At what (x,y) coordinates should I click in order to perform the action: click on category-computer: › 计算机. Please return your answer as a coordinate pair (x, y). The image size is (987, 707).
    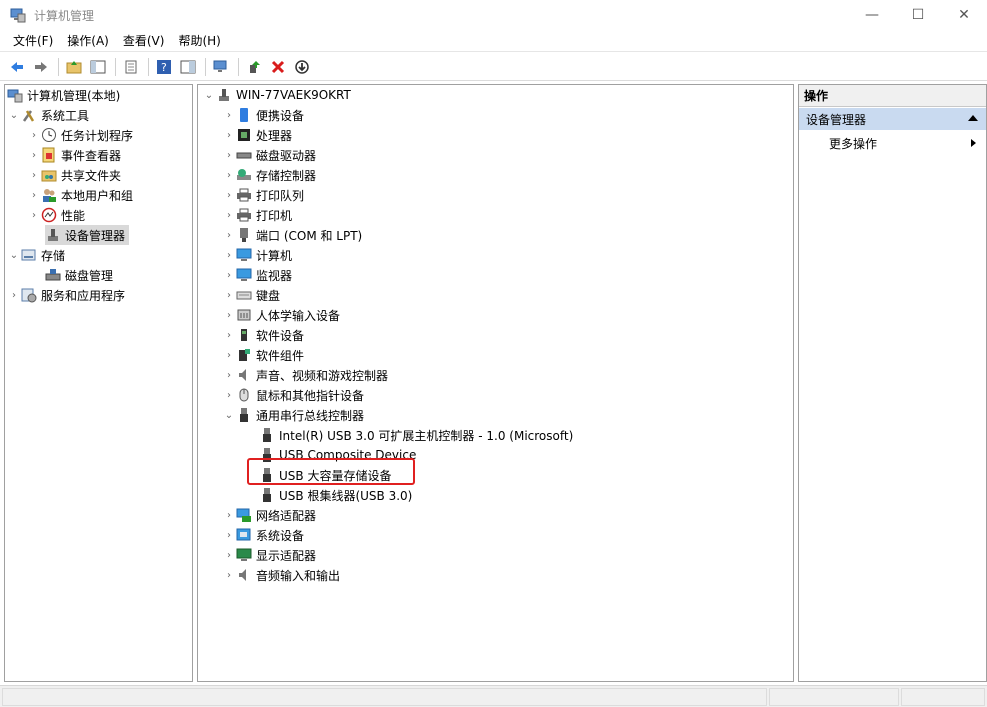
    Looking at the image, I should click on (257, 255).